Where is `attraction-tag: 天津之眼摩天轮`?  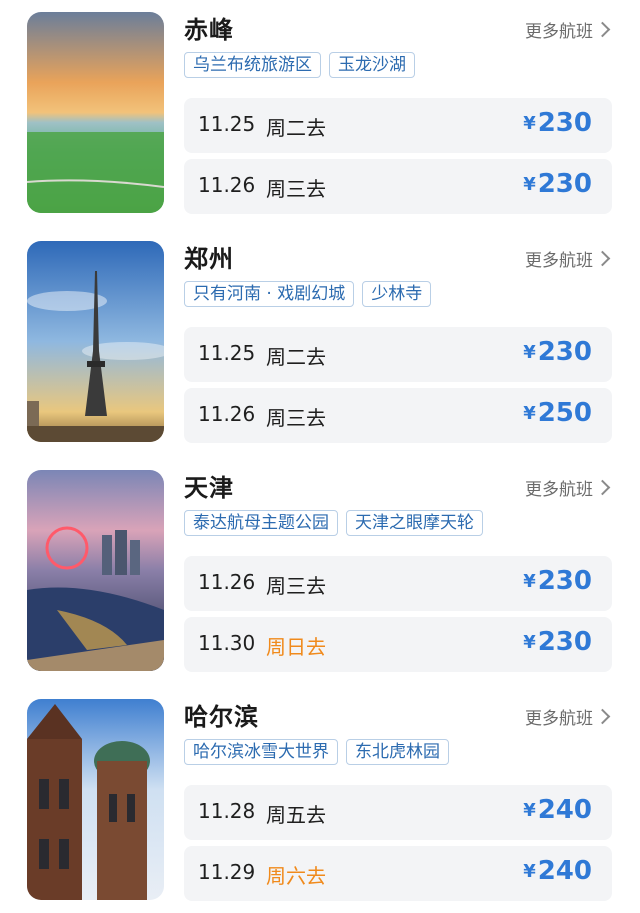 attraction-tag: 天津之眼摩天轮 is located at coordinates (414, 523).